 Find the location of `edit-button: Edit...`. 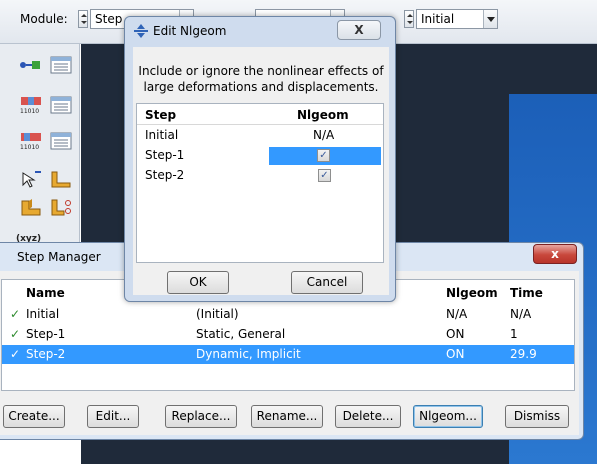

edit-button: Edit... is located at coordinates (113, 416).